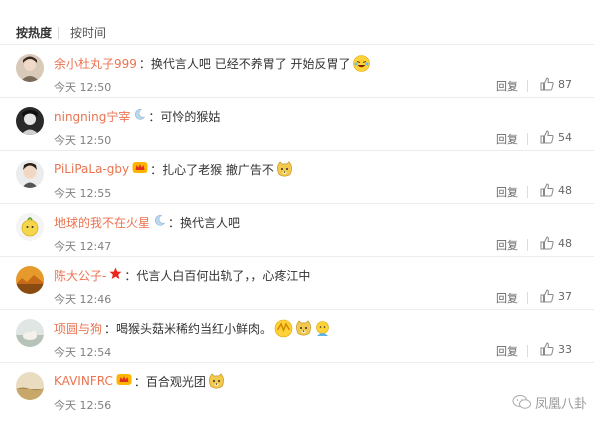 This screenshot has width=594, height=422. Describe the element at coordinates (83, 405) in the screenshot. I see `comment-time: 今天 12:56` at that location.